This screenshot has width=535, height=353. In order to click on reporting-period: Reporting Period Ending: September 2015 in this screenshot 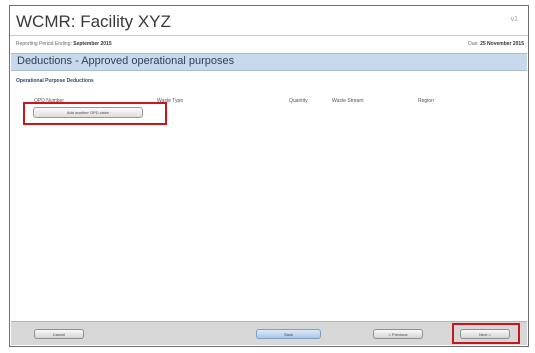, I will do `click(64, 44)`.